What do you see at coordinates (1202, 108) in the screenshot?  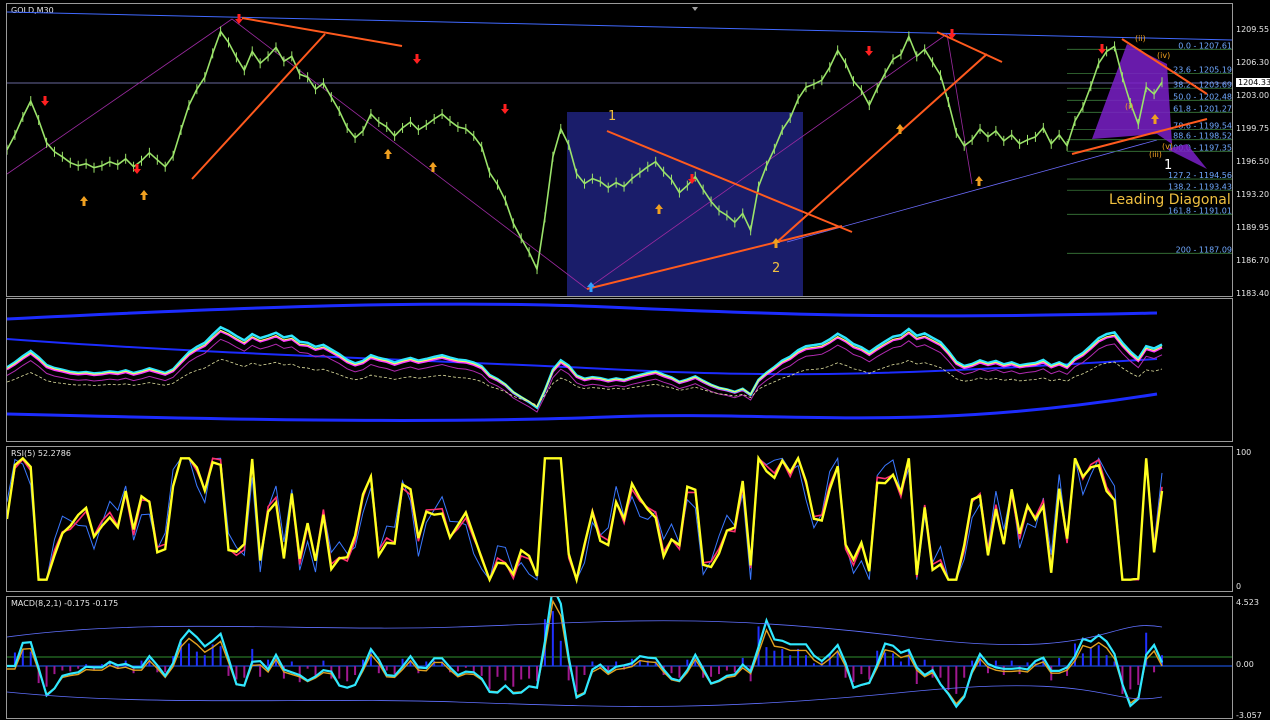 I see `fib-level-label: 61.8 - 1201.27` at bounding box center [1202, 108].